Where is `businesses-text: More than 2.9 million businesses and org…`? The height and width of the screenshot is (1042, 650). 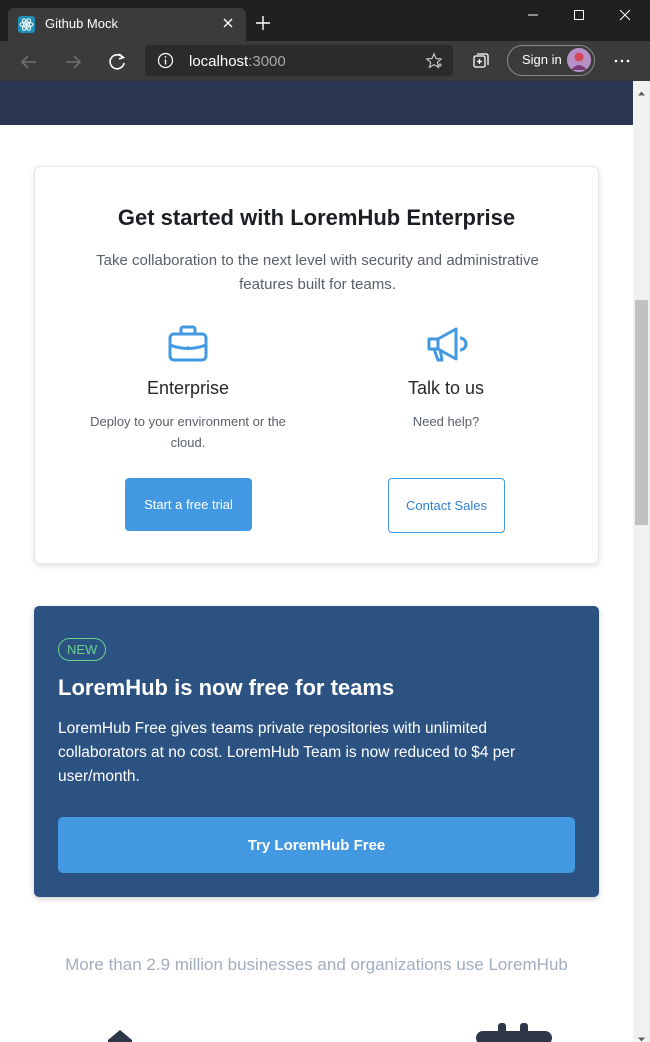
businesses-text: More than 2.9 million businesses and org… is located at coordinates (316, 964).